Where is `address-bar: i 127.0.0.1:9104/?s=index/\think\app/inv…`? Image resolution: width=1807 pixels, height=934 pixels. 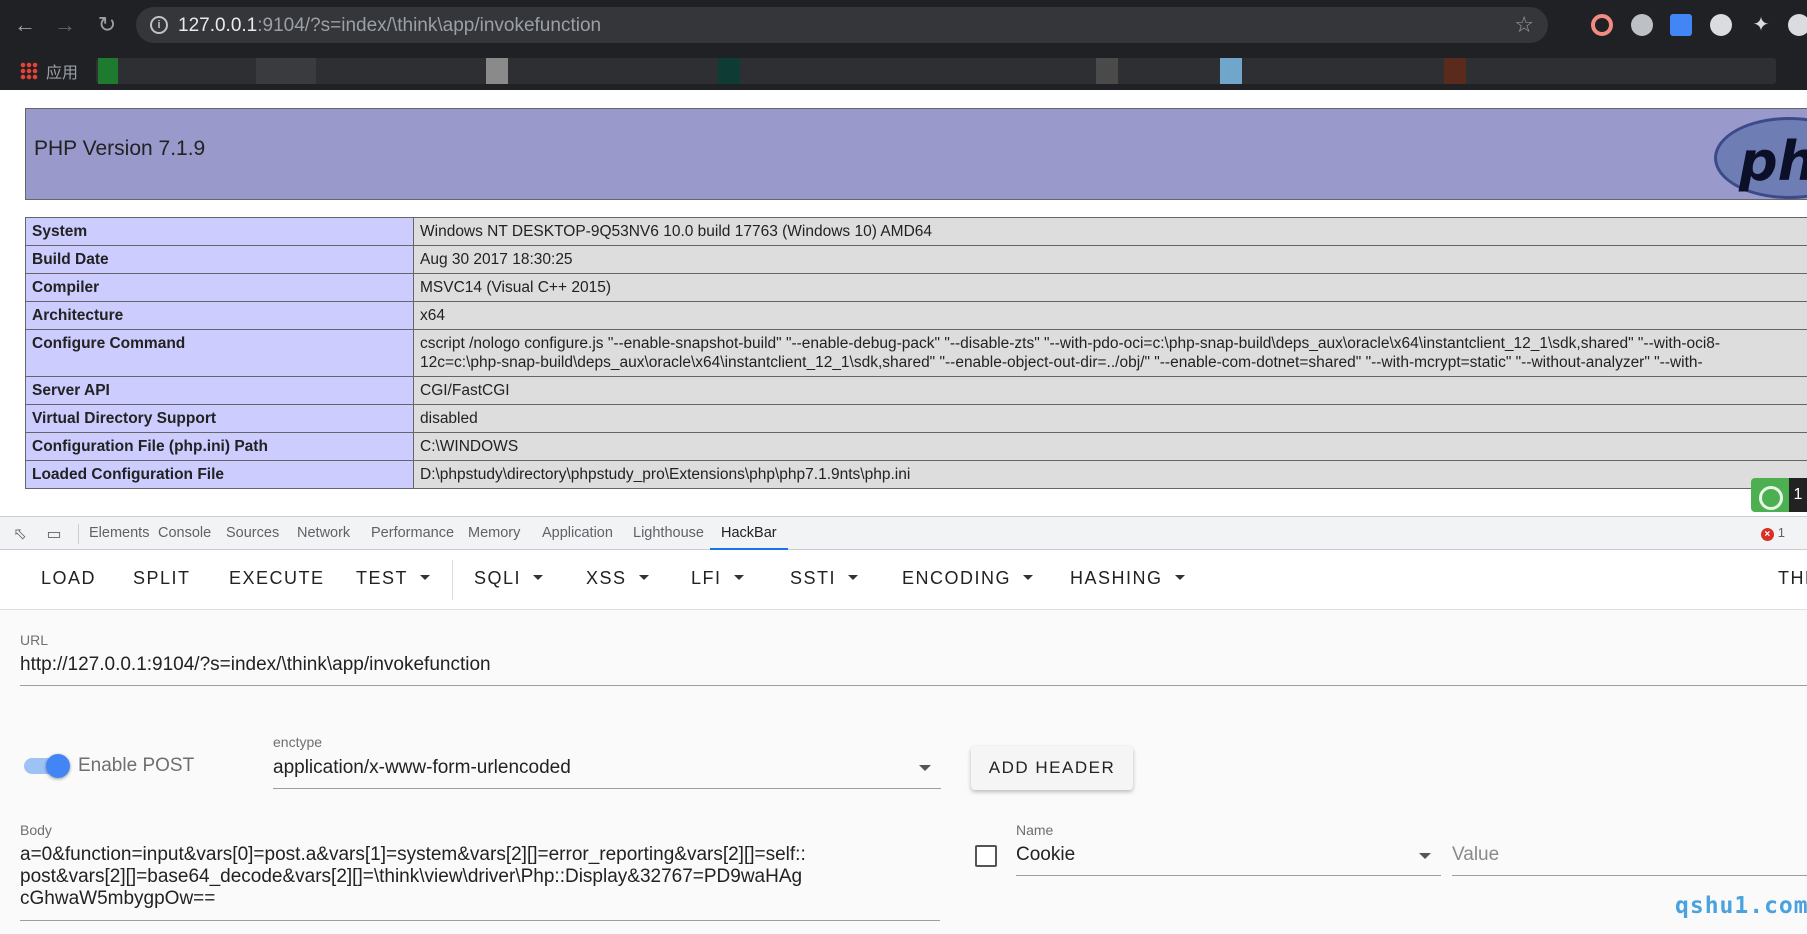
address-bar: i 127.0.0.1:9104/?s=index/\think\app/inv… is located at coordinates (842, 25).